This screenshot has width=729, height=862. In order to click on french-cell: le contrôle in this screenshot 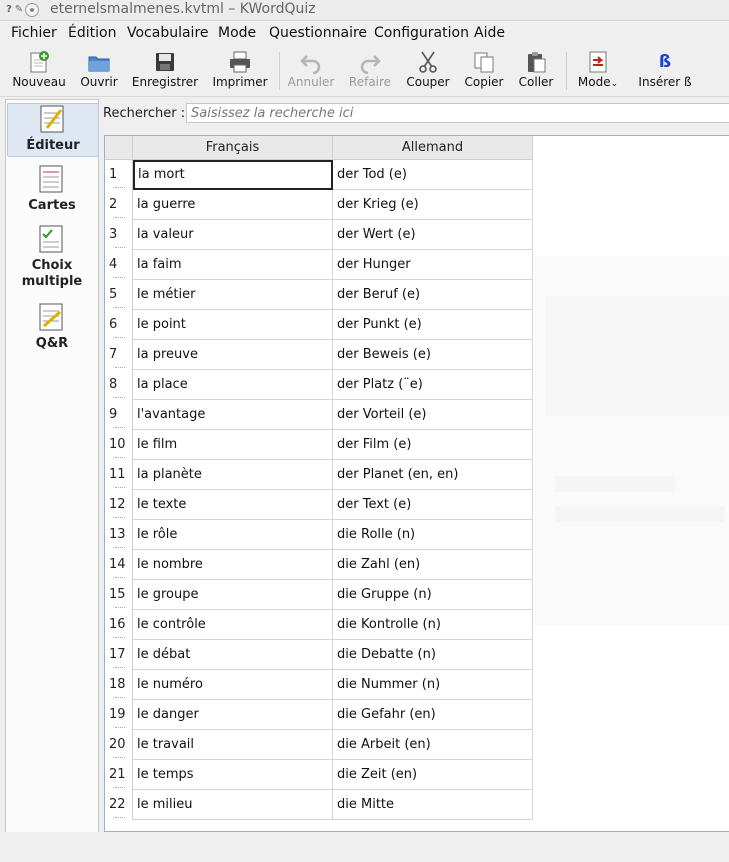, I will do `click(233, 625)`.